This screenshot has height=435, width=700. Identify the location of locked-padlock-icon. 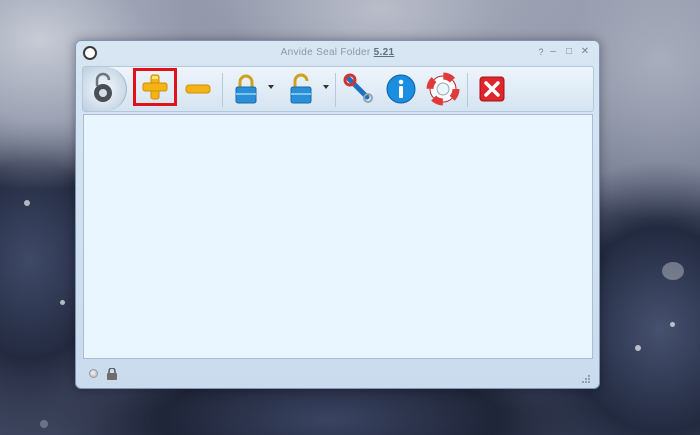
(246, 89).